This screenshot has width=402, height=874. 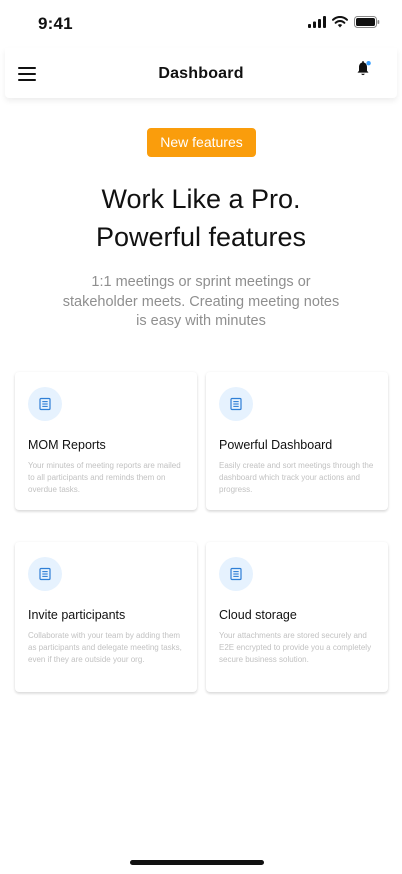 I want to click on hero-title: Work Like a Pro. Powerful features, so click(x=201, y=218).